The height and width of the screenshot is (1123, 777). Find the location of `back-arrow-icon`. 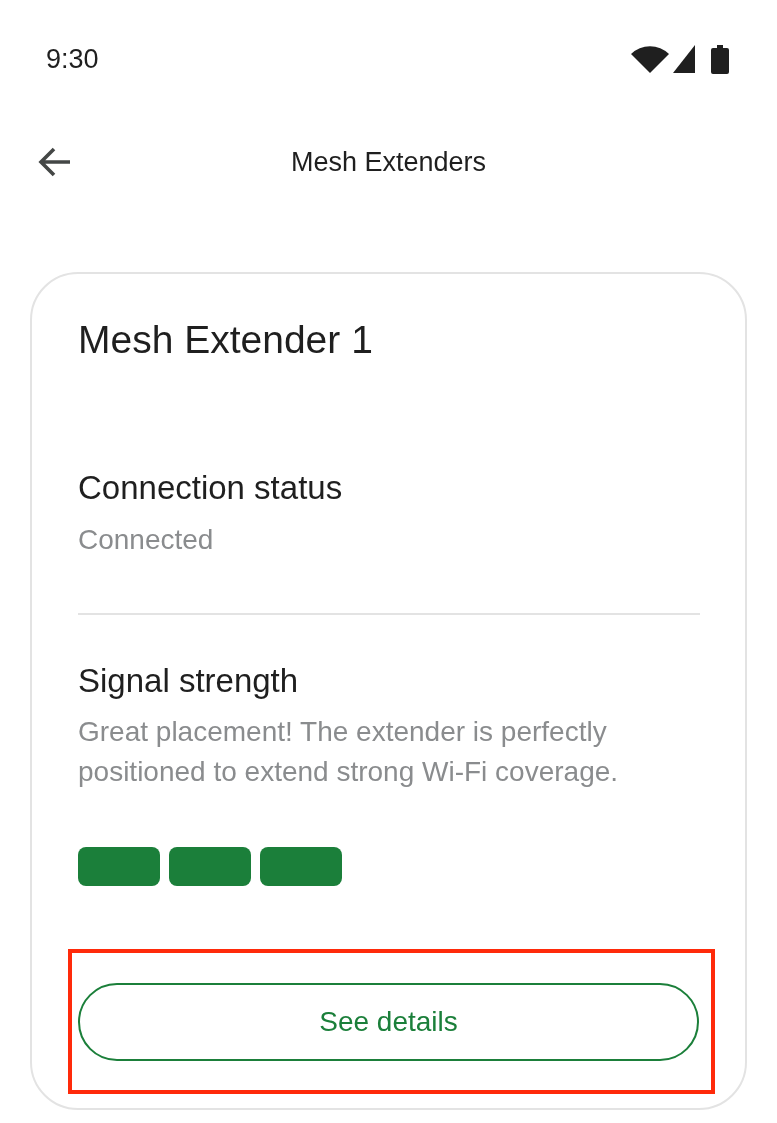

back-arrow-icon is located at coordinates (54, 162).